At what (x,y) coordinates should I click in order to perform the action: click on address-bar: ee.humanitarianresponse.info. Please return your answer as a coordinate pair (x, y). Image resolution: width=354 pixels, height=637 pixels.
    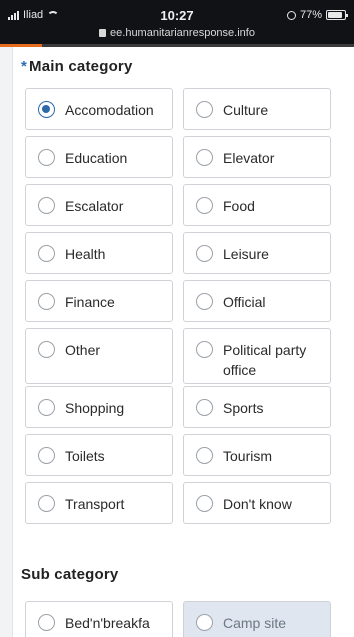
    Looking at the image, I should click on (177, 33).